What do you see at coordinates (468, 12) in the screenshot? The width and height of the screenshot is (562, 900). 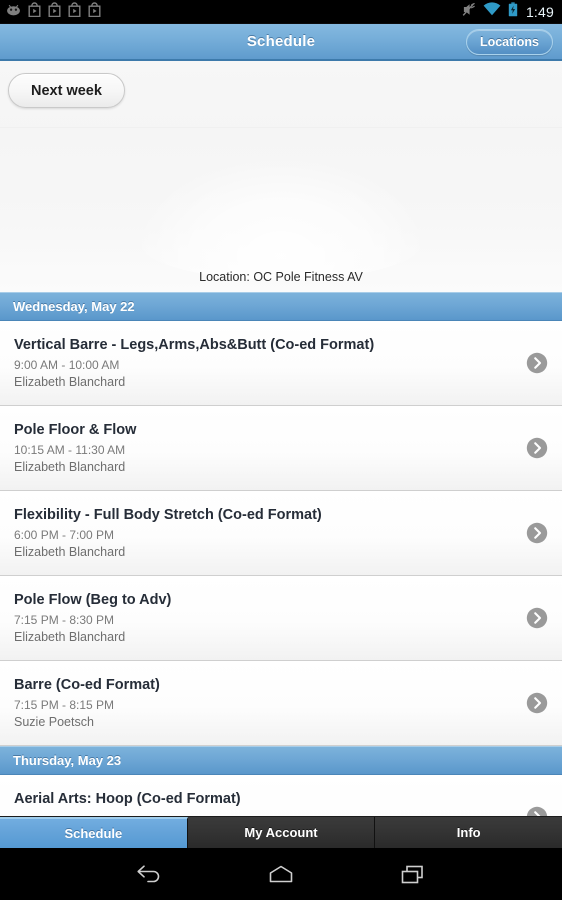 I see `mute-icon` at bounding box center [468, 12].